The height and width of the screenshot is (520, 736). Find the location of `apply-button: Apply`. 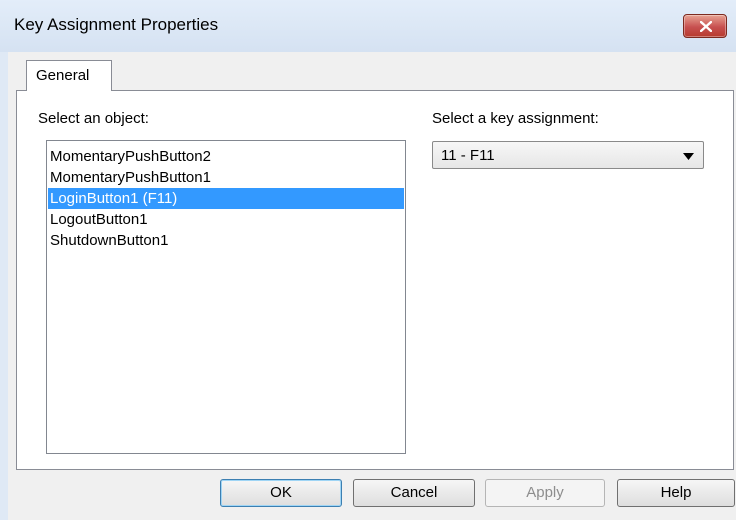

apply-button: Apply is located at coordinates (545, 493).